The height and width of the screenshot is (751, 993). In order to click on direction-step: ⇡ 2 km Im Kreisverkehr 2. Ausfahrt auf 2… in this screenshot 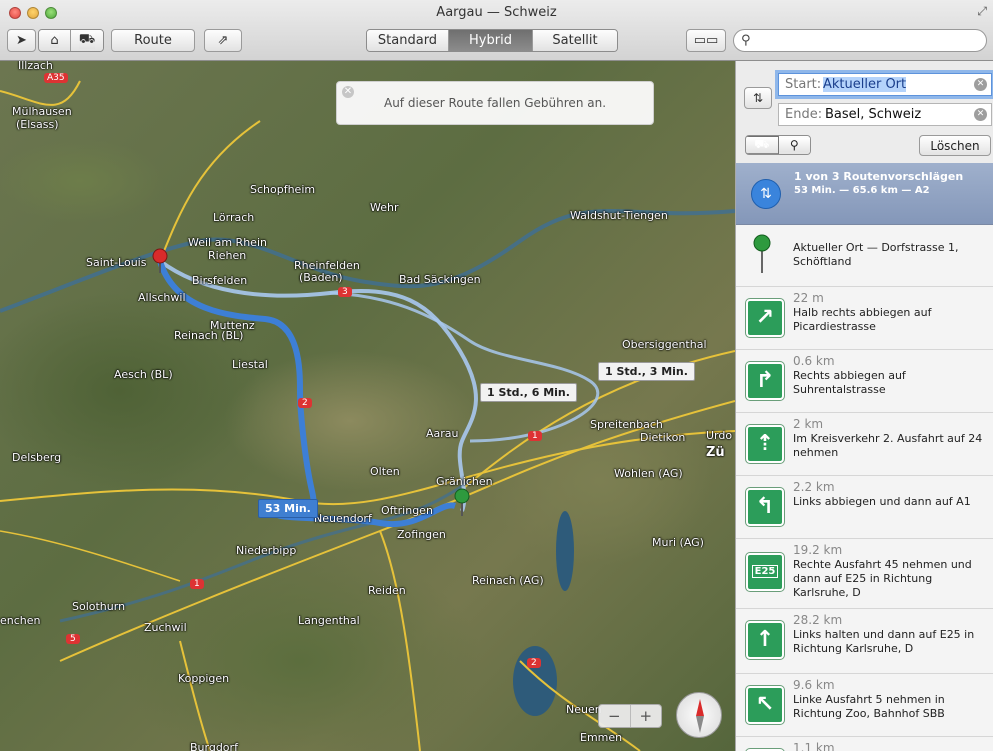, I will do `click(864, 444)`.